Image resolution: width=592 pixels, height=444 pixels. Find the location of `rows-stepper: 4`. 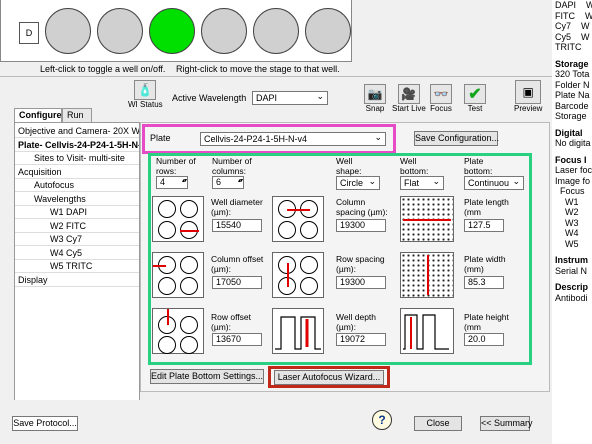

rows-stepper: 4 is located at coordinates (172, 182).